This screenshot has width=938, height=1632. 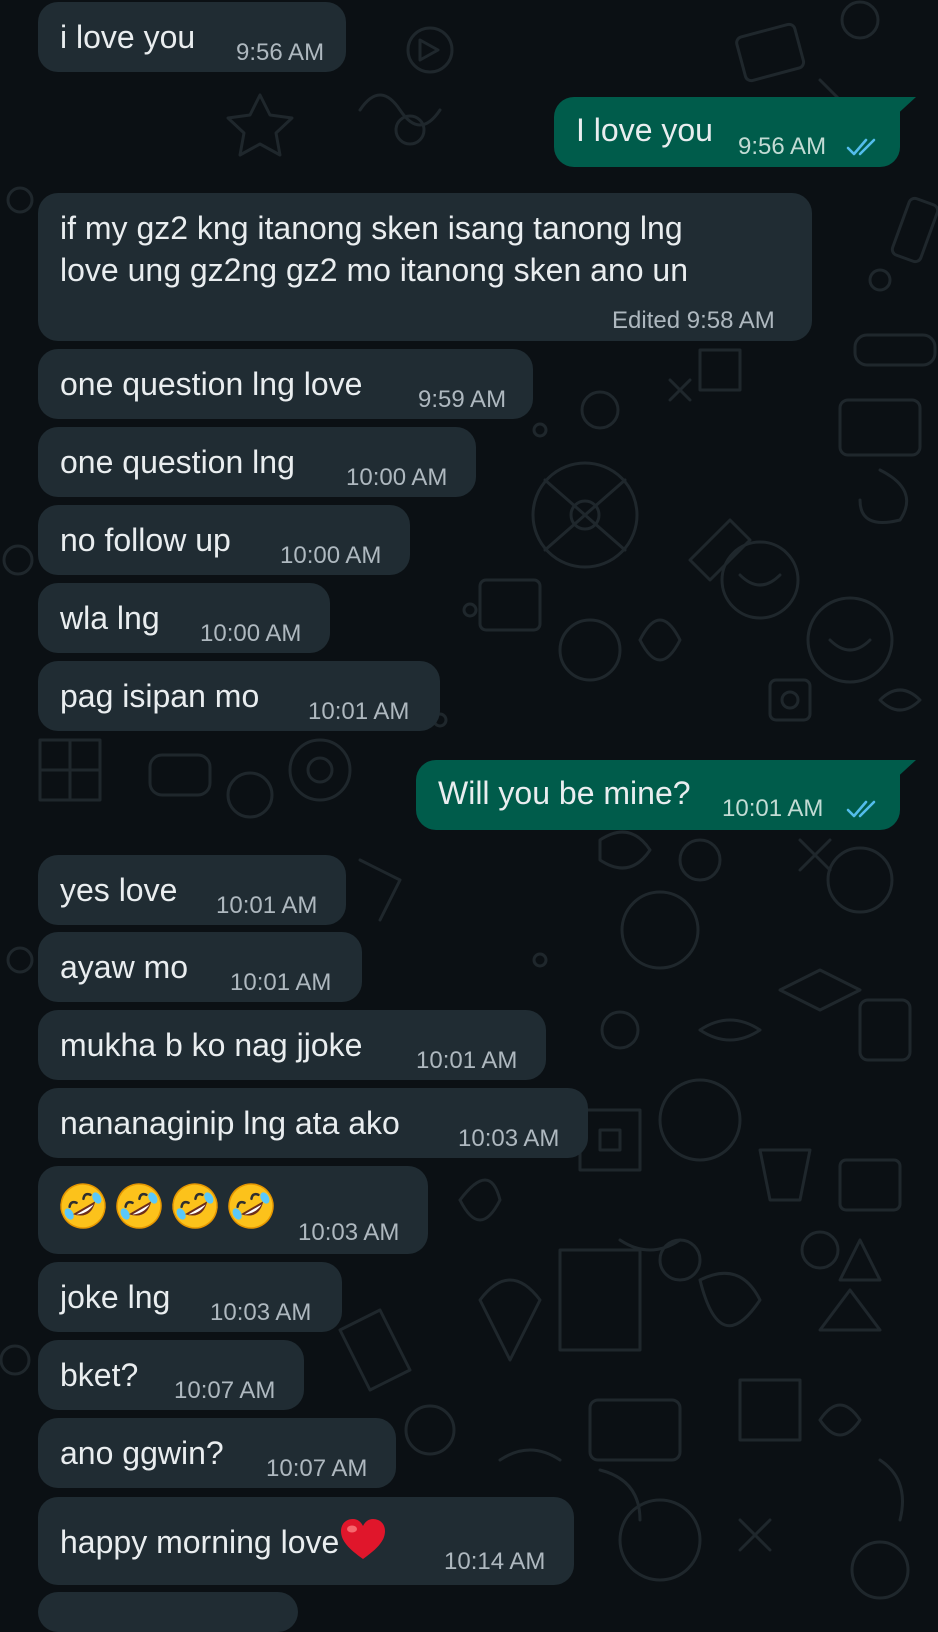 I want to click on message-time: 9:59 AM, so click(x=462, y=399).